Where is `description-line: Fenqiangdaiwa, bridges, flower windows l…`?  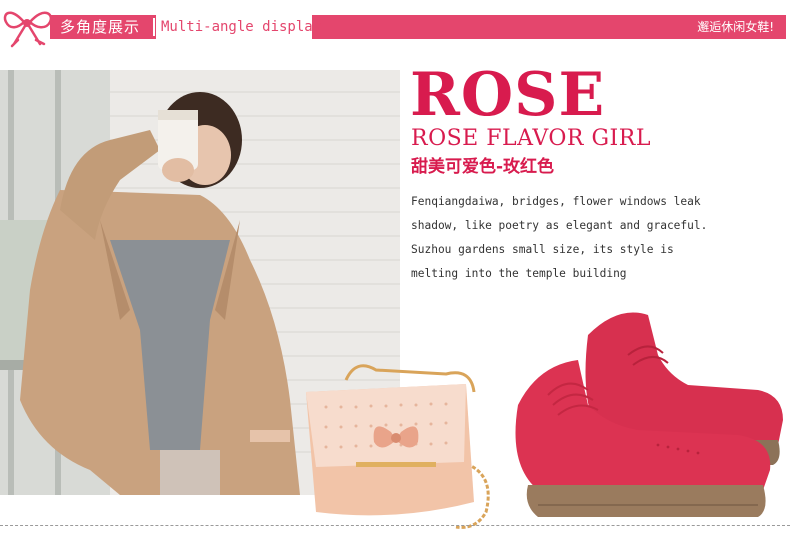 description-line: Fenqiangdaiwa, bridges, flower windows l… is located at coordinates (556, 201).